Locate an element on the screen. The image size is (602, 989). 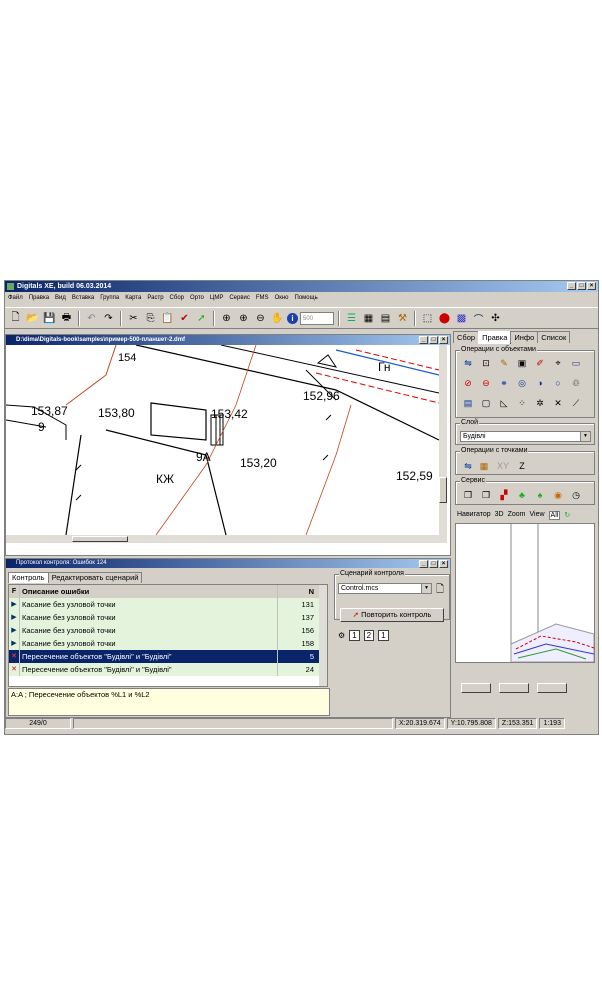
properties-icon: ▤ is located at coordinates (385, 318).